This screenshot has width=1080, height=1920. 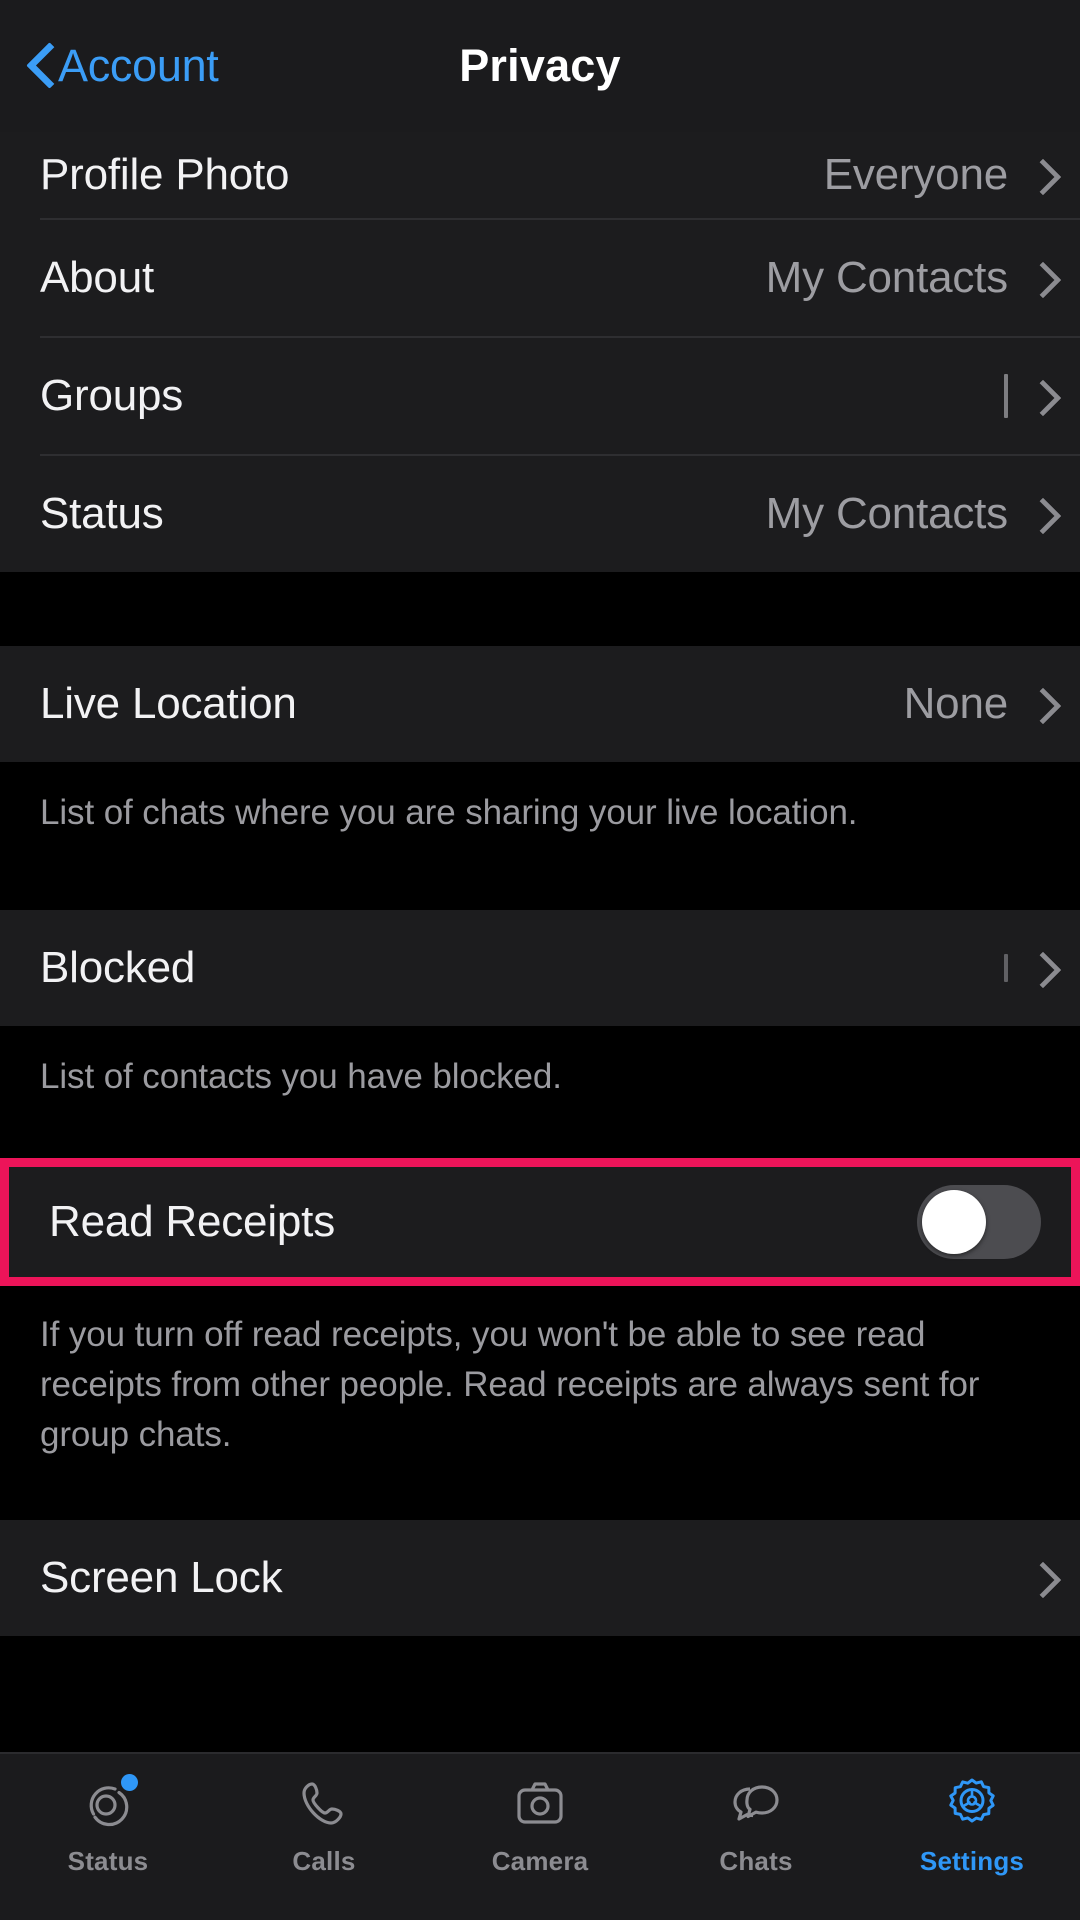 I want to click on row-label: Screen Lock, so click(x=161, y=1577).